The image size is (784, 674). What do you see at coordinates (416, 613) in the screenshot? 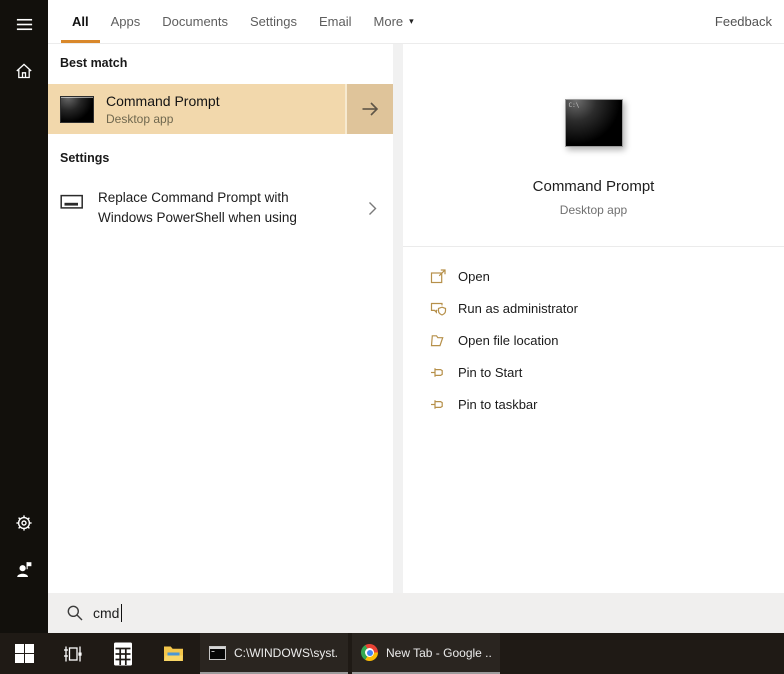
I see `search-input: cmd` at bounding box center [416, 613].